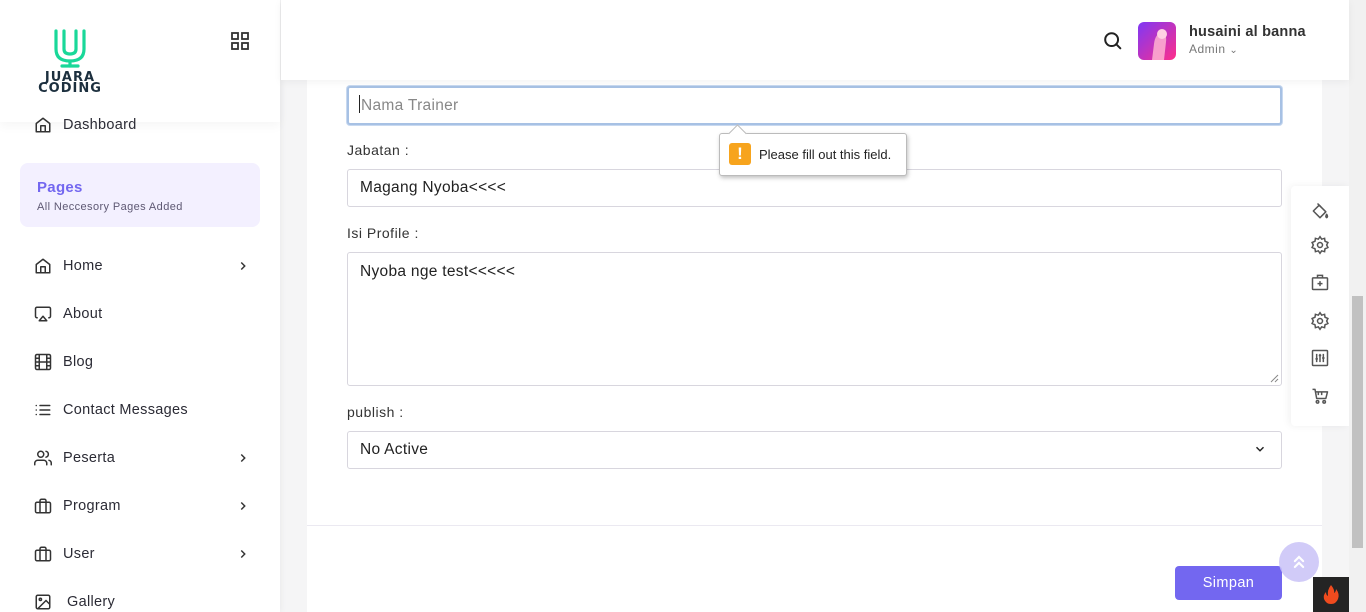 The height and width of the screenshot is (612, 1366). Describe the element at coordinates (825, 154) in the screenshot. I see `validation-message: Please fill out this field.` at that location.